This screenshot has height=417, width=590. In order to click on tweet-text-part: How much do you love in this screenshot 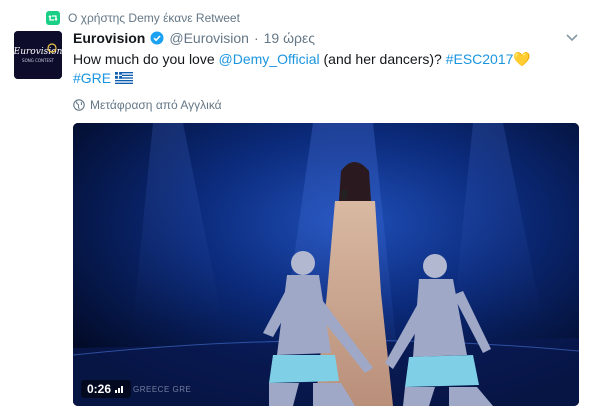, I will do `click(146, 59)`.